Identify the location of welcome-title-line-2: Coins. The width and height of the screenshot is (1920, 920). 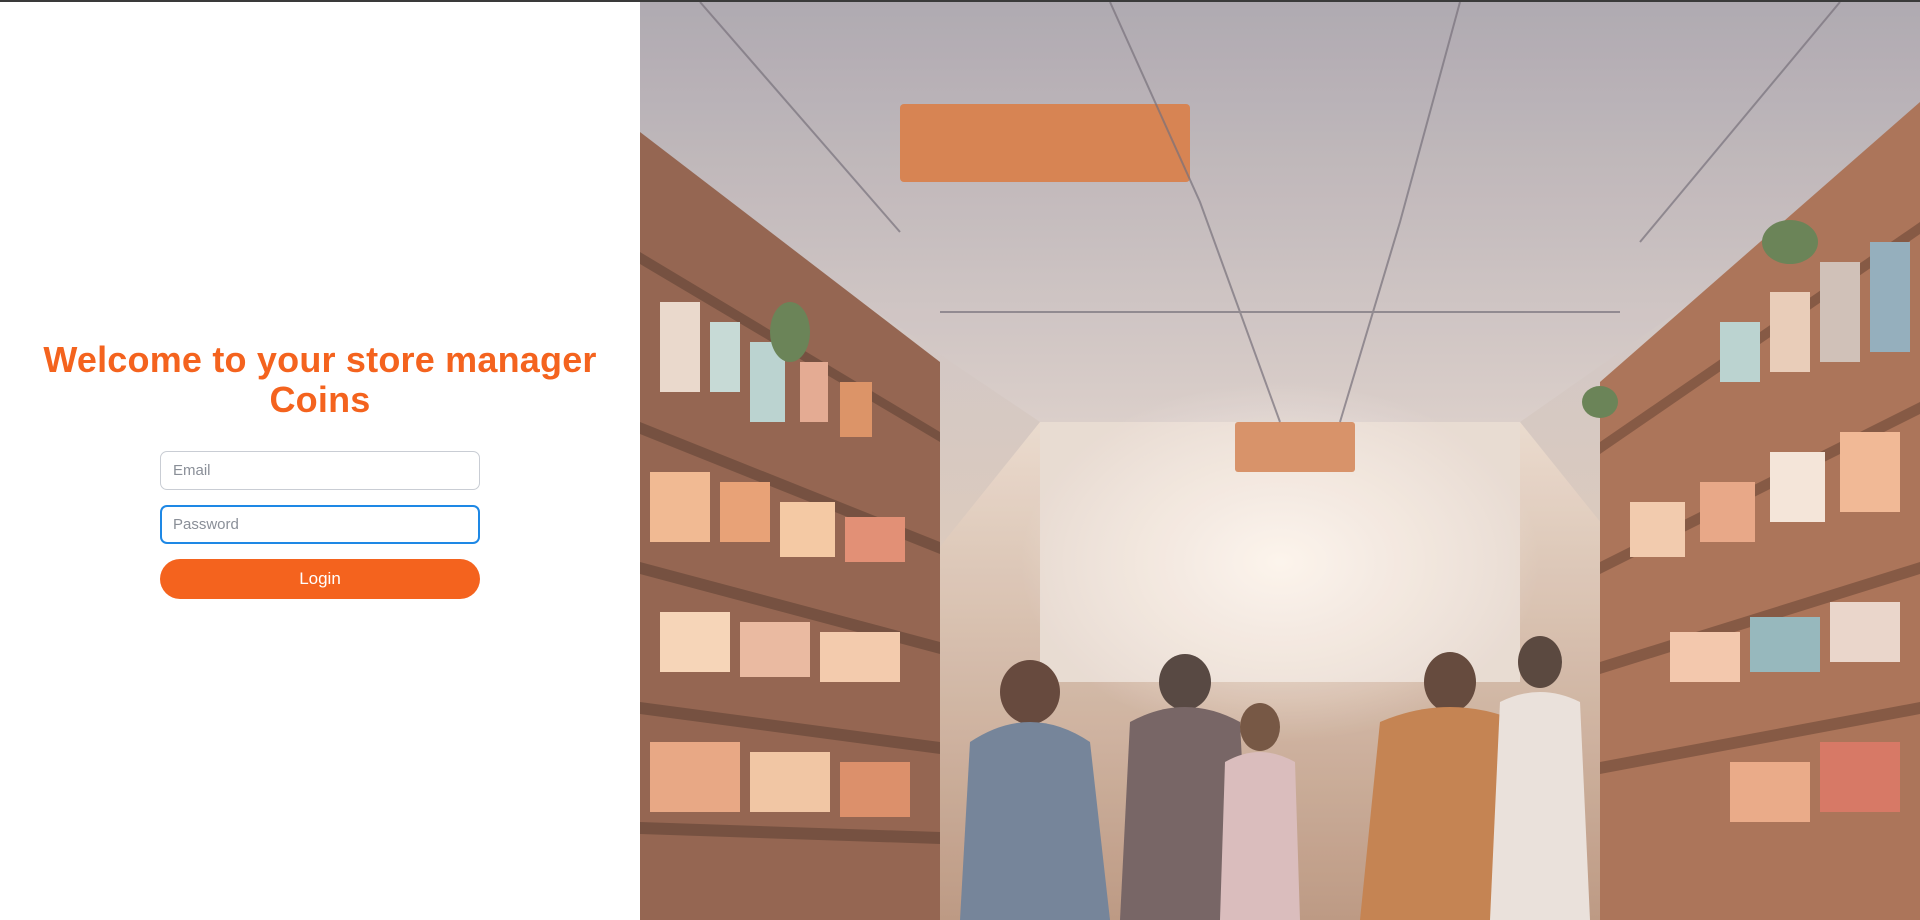
(320, 399).